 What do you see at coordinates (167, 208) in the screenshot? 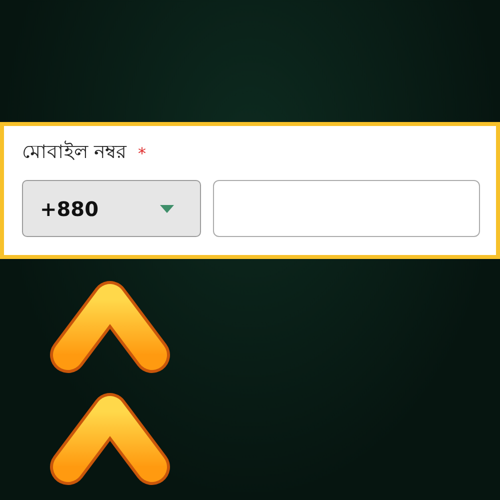
I see `caret-icon` at bounding box center [167, 208].